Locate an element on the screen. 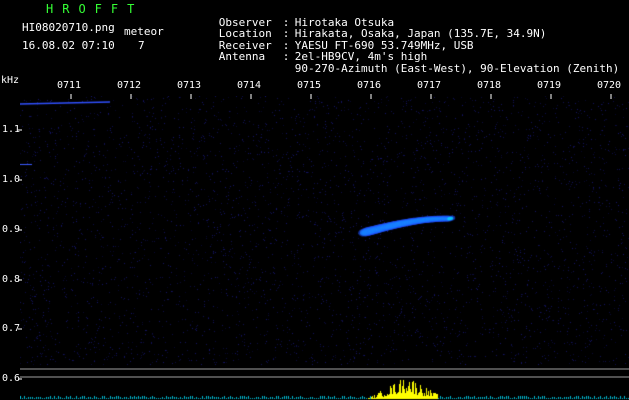  station-info-row: Observer: Hirotaka Otsuka is located at coordinates (399, 16).